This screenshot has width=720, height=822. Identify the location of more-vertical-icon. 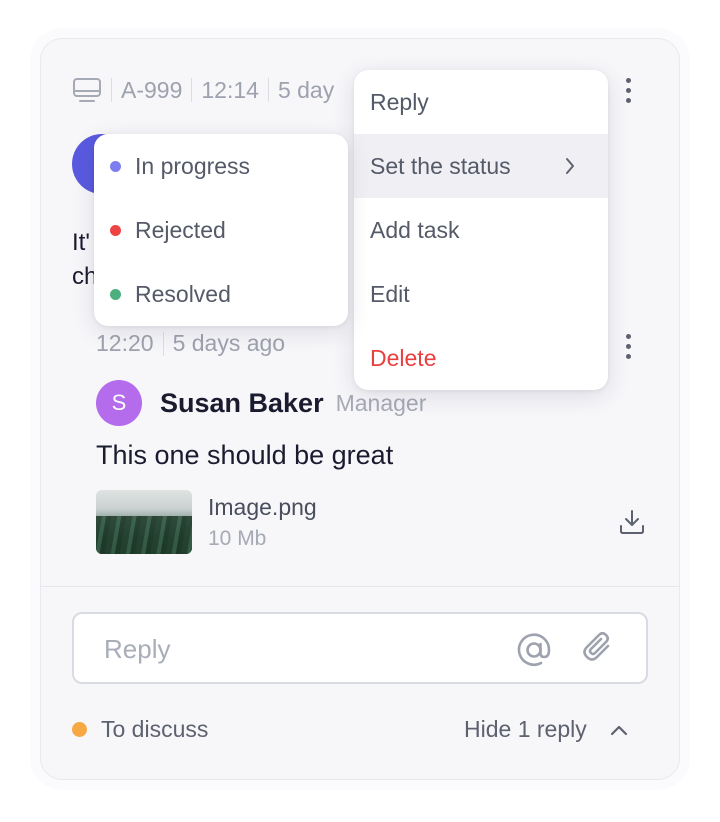
(628, 90).